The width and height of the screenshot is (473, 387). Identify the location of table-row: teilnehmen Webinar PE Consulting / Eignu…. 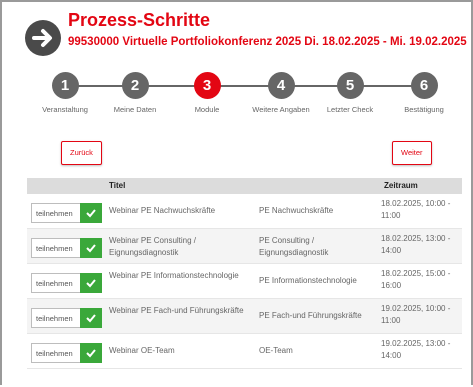
(244, 246).